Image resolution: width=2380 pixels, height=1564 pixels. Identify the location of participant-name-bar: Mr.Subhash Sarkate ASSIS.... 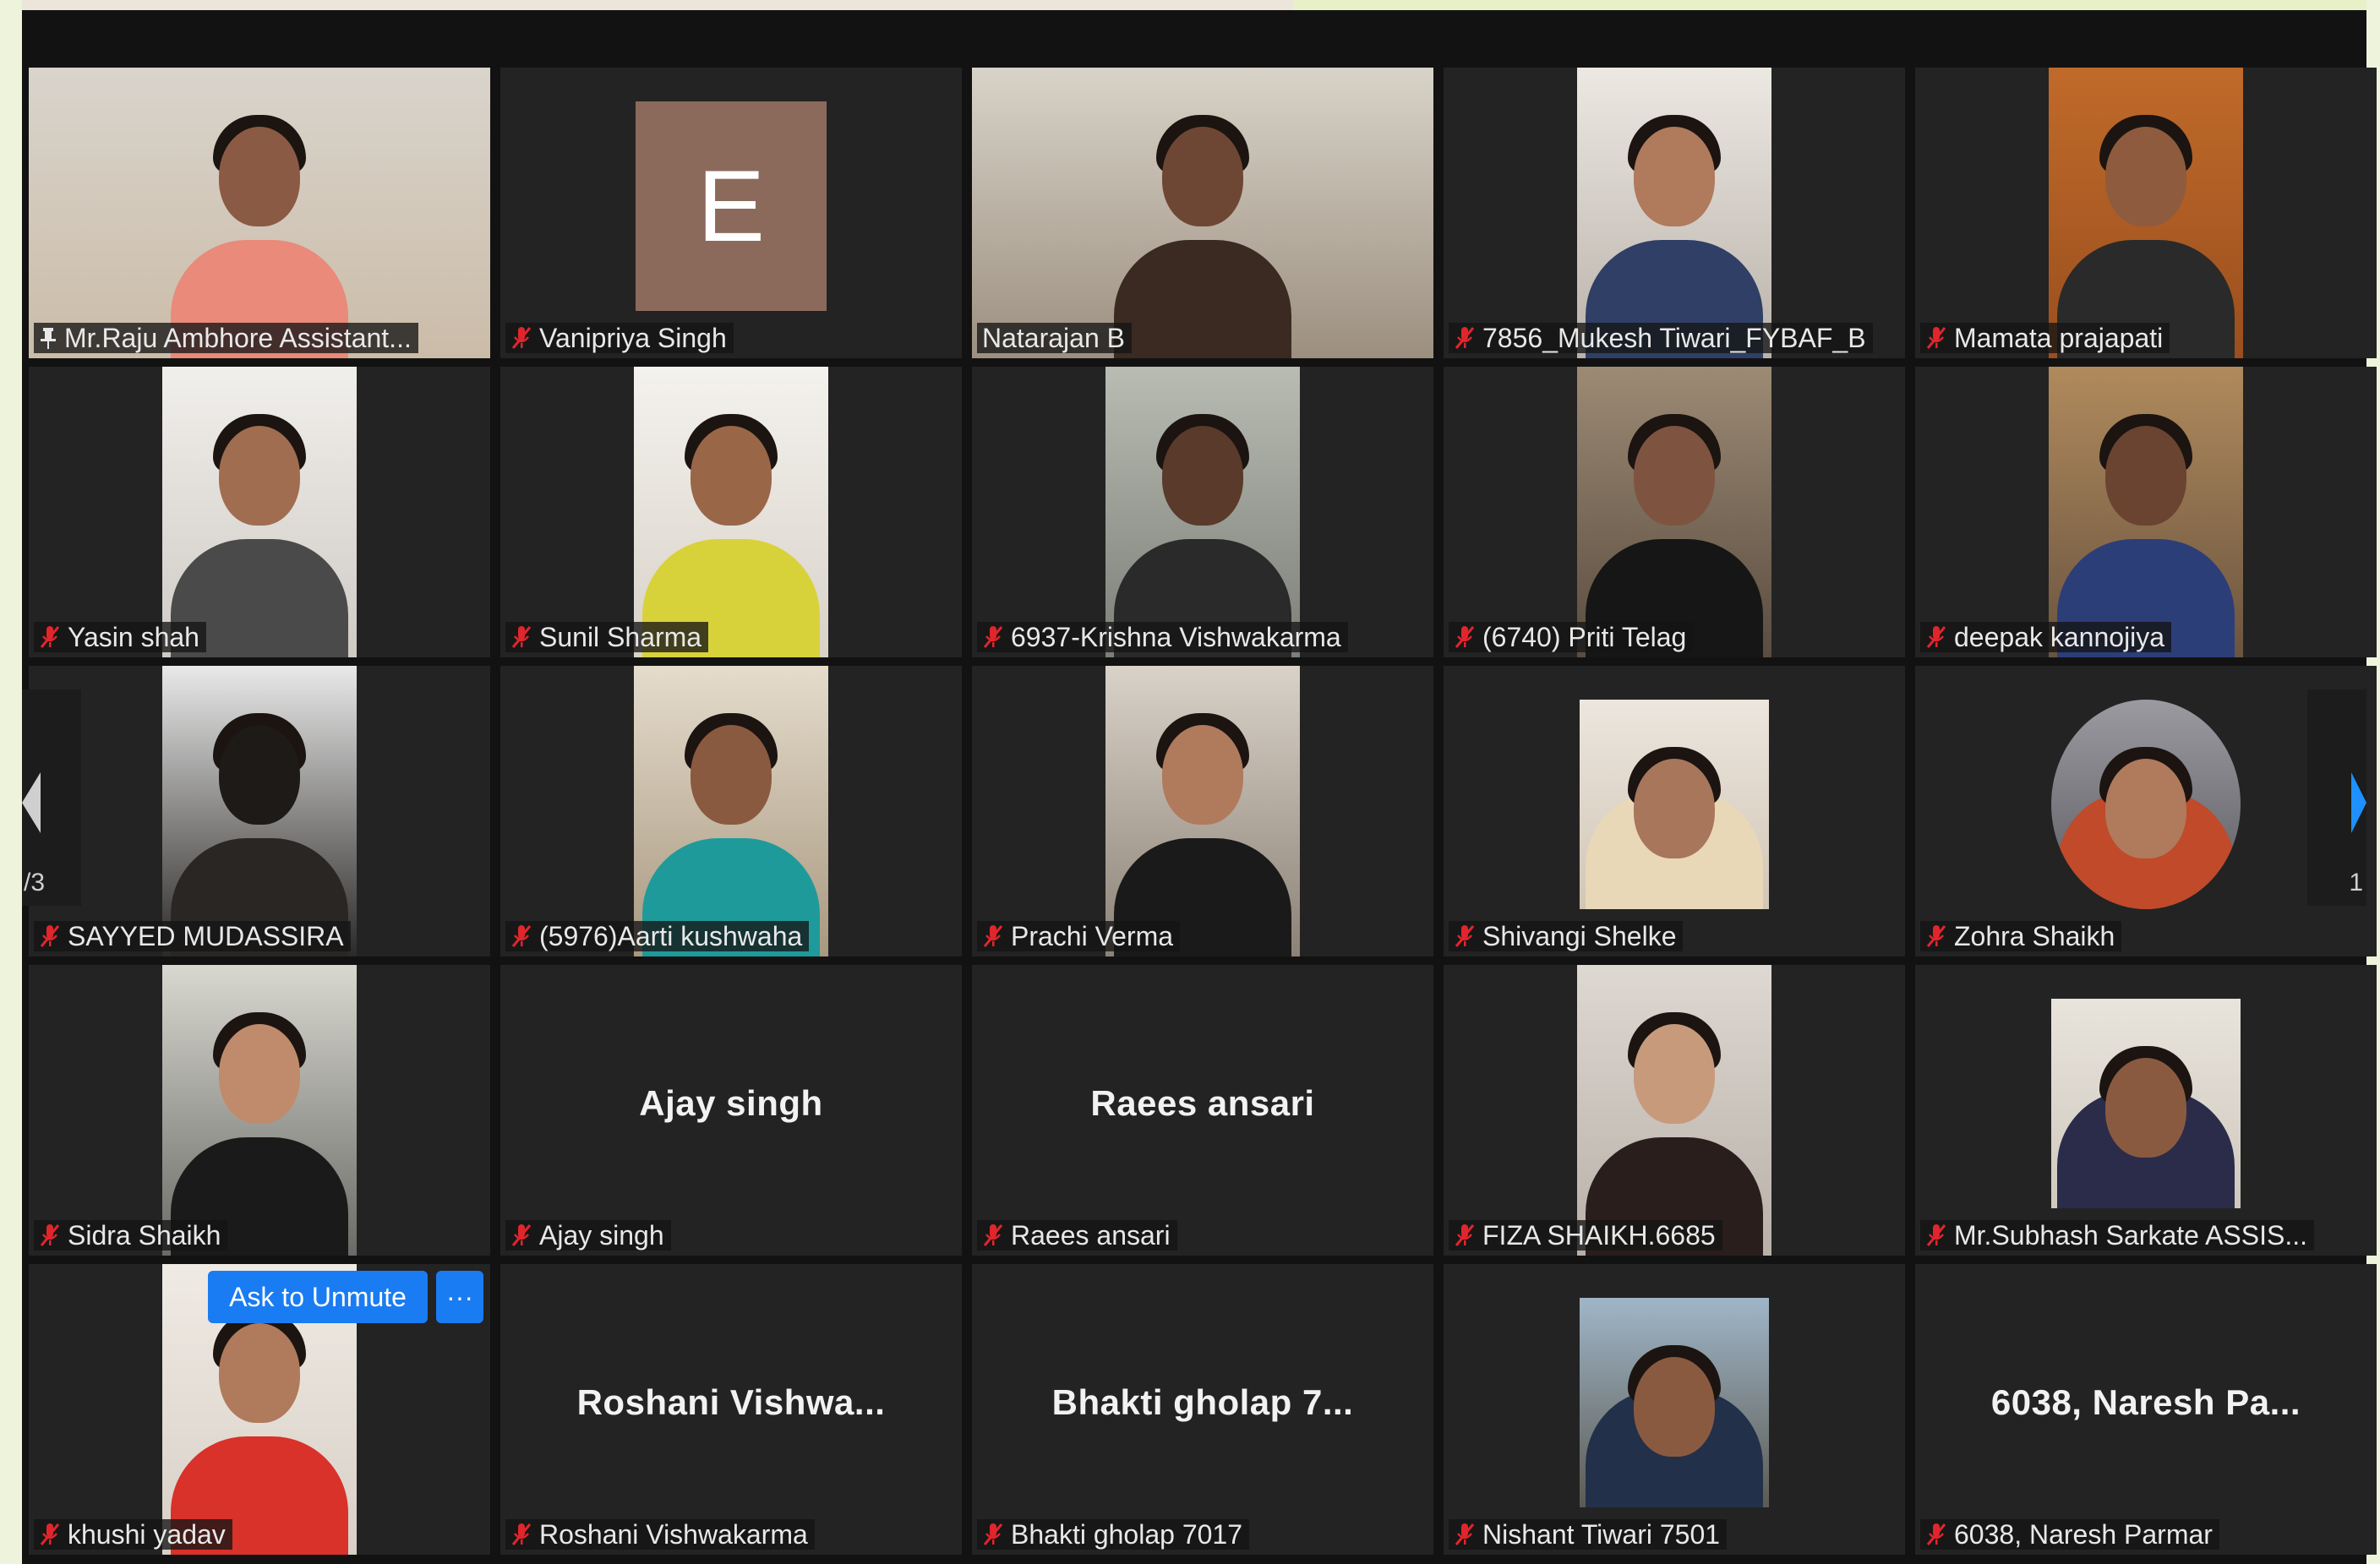
(2117, 1235).